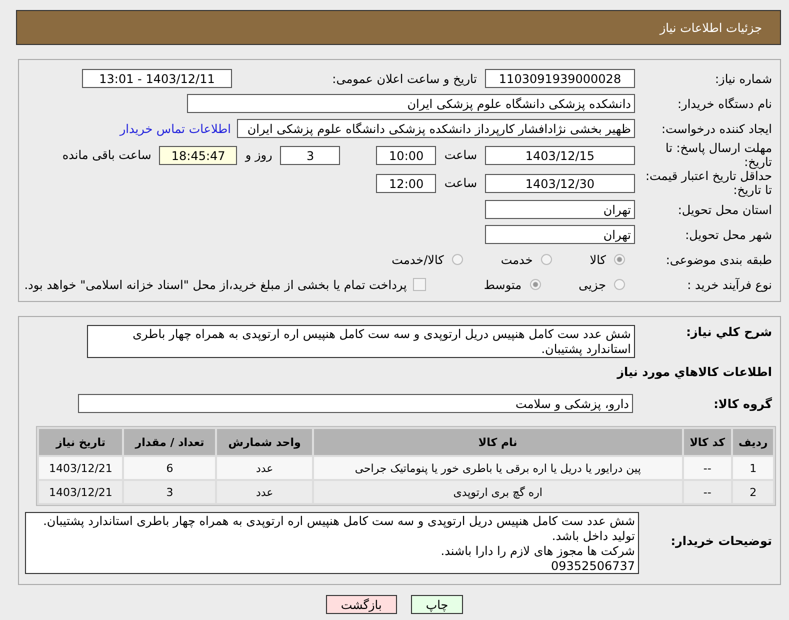  I want to click on field-label: شهر محل تحویل:, so click(728, 235).